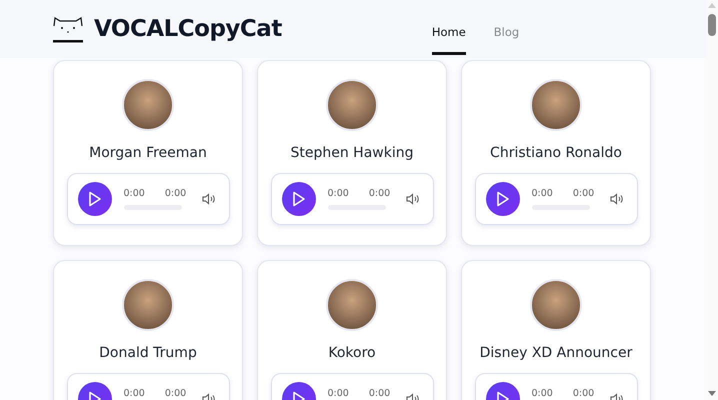 This screenshot has width=718, height=400. Describe the element at coordinates (148, 353) in the screenshot. I see `voice-name: Donald Trump` at that location.